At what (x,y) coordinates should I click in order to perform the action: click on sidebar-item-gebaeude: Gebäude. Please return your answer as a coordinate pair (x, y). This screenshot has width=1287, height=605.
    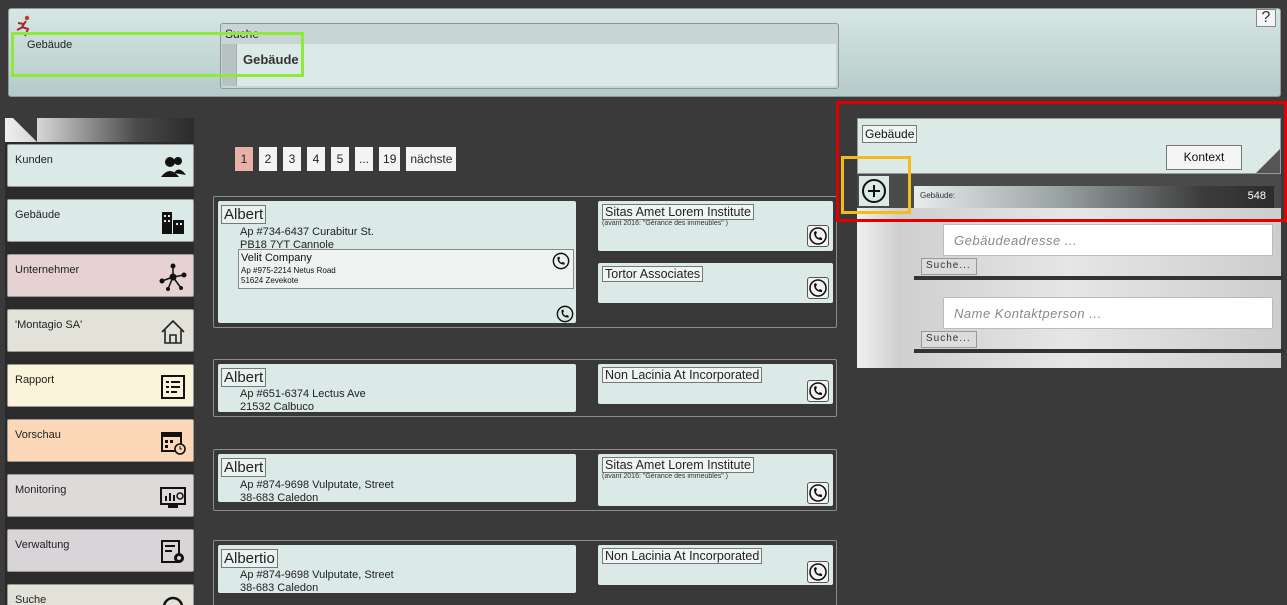
    Looking at the image, I should click on (100, 220).